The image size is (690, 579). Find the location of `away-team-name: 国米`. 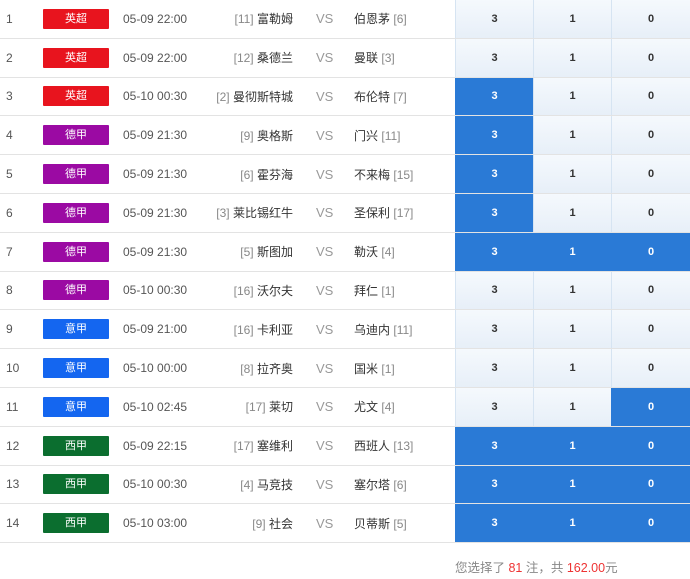

away-team-name: 国米 is located at coordinates (366, 368).